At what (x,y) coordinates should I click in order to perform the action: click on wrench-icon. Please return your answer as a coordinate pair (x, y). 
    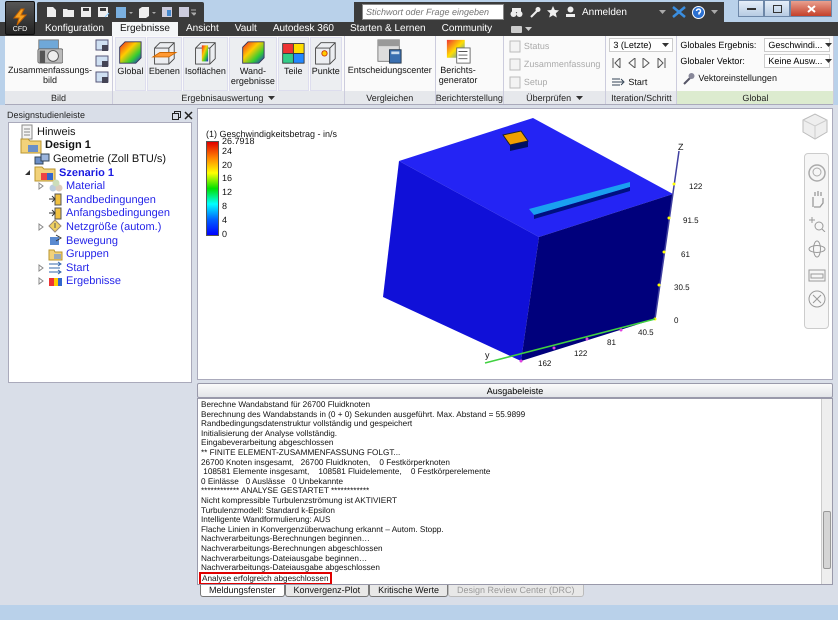
    Looking at the image, I should click on (534, 12).